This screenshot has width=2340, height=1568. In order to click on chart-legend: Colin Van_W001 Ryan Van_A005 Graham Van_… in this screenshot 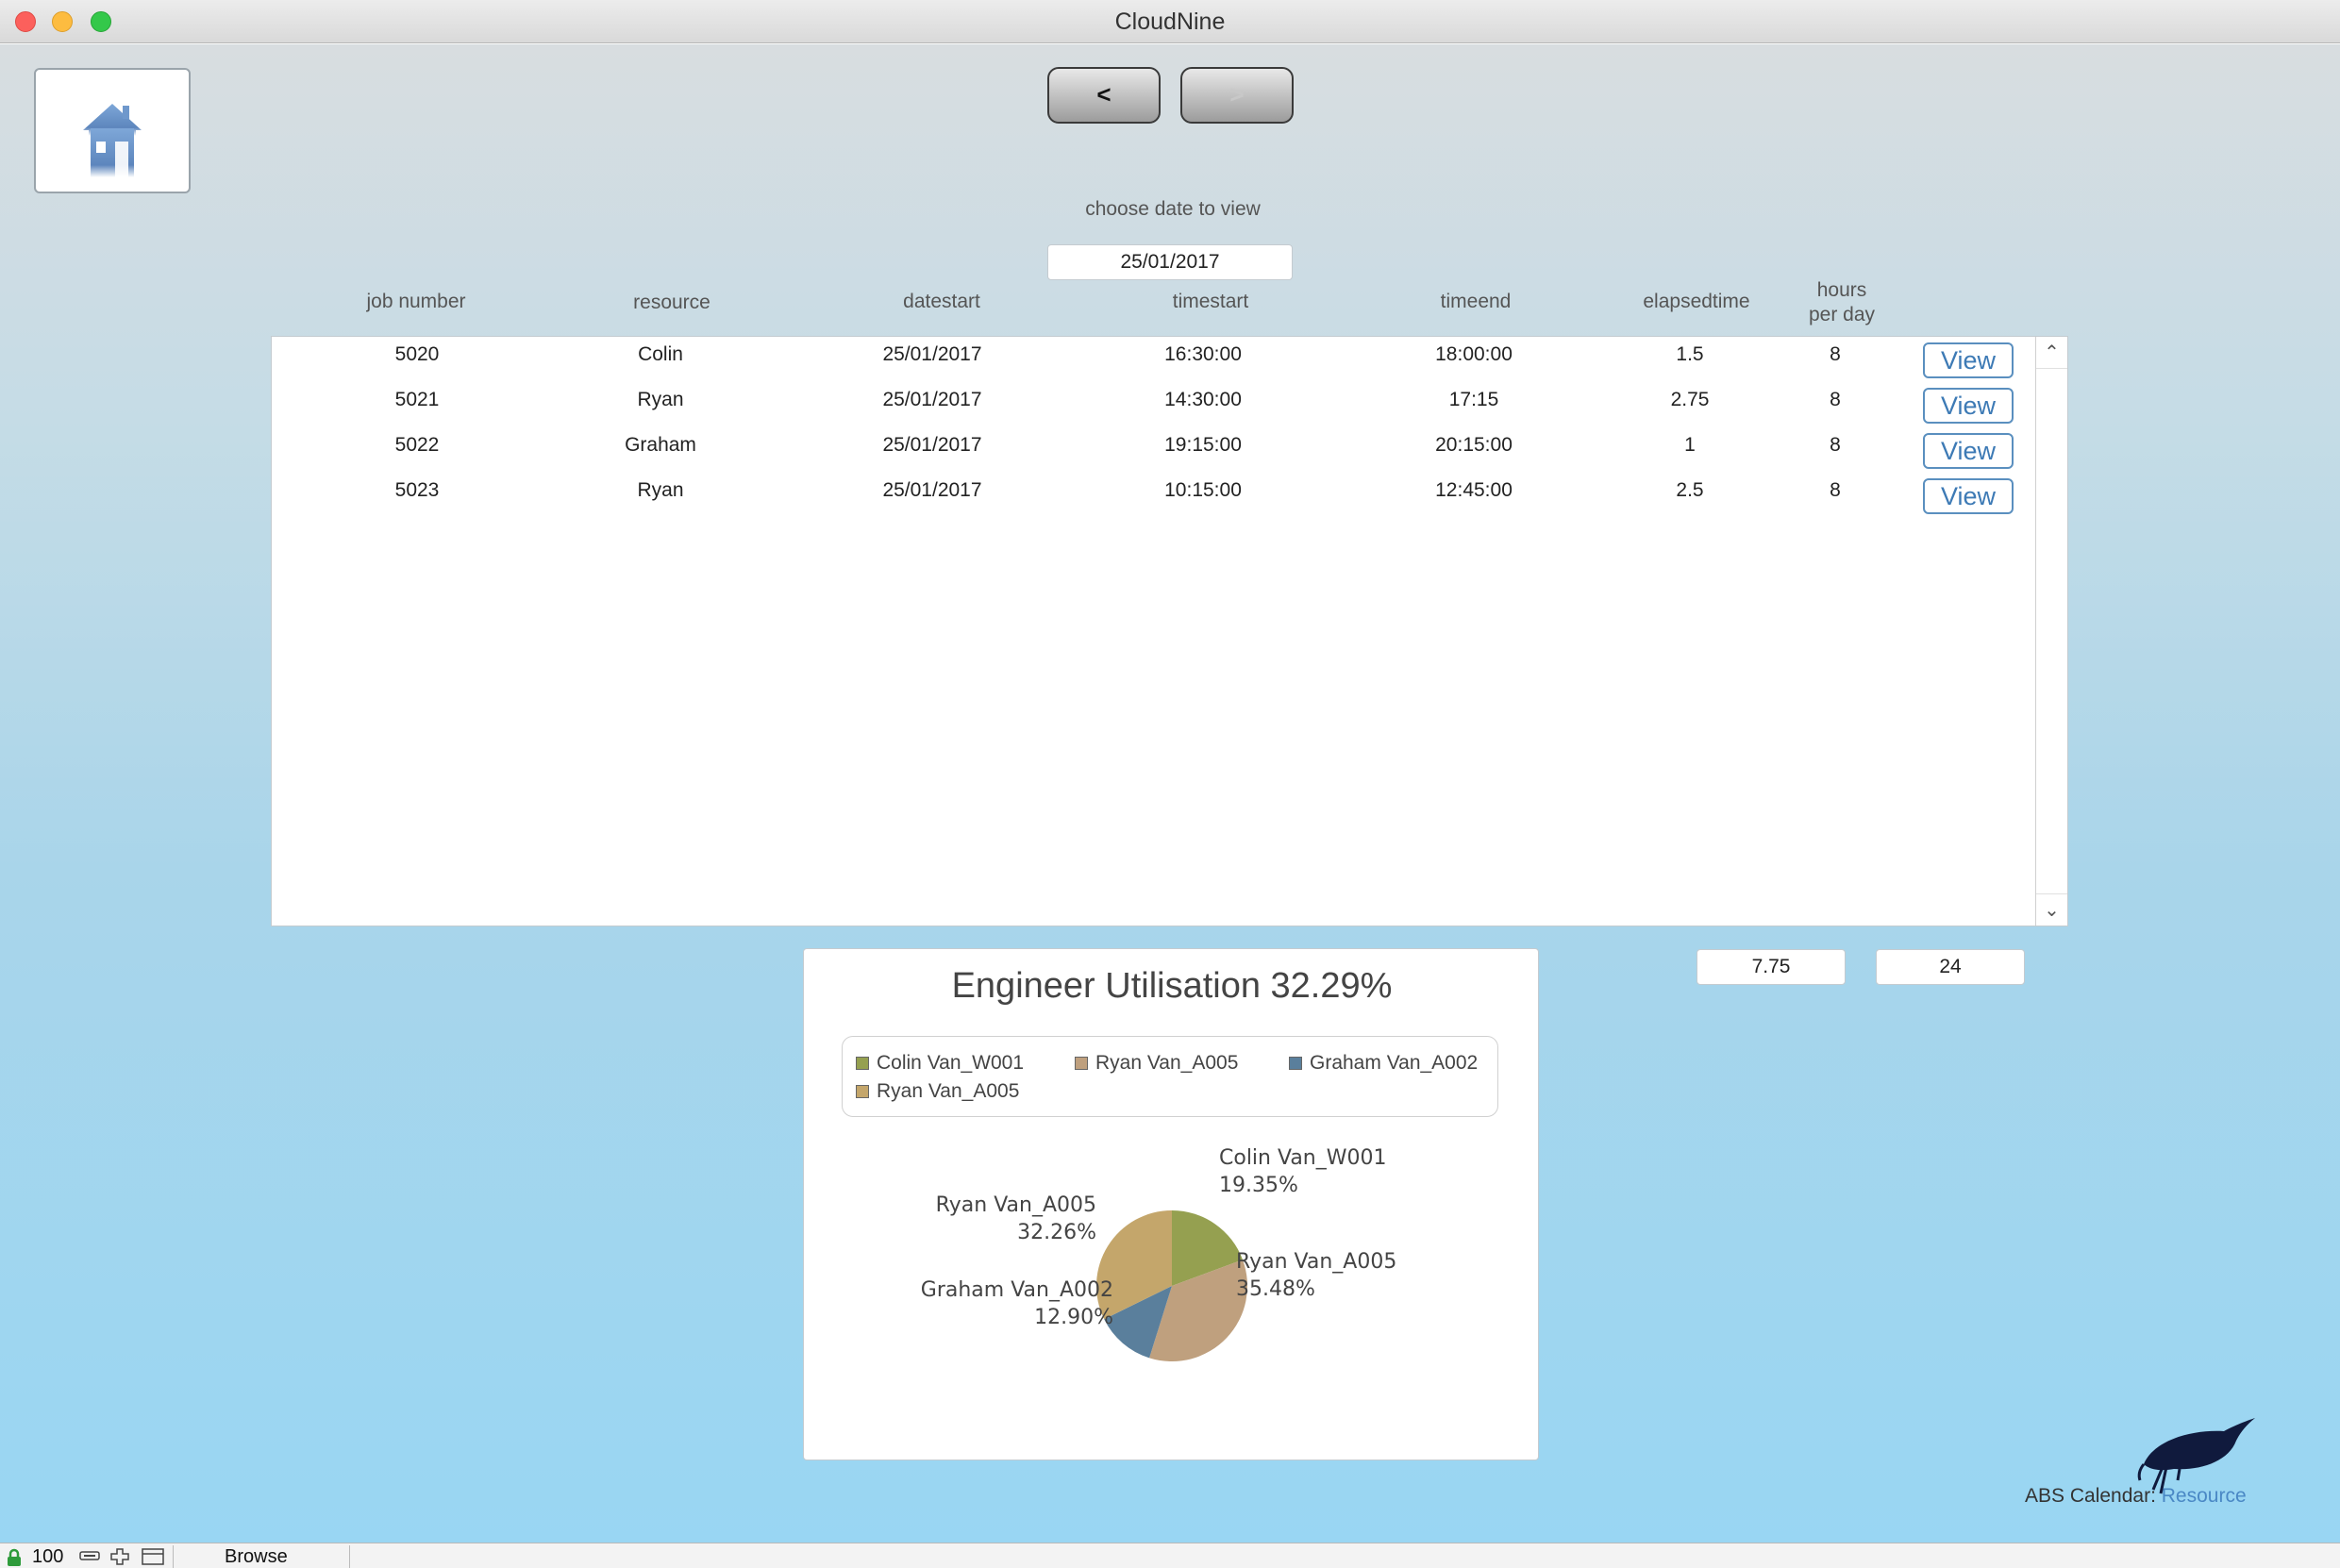, I will do `click(1170, 1076)`.